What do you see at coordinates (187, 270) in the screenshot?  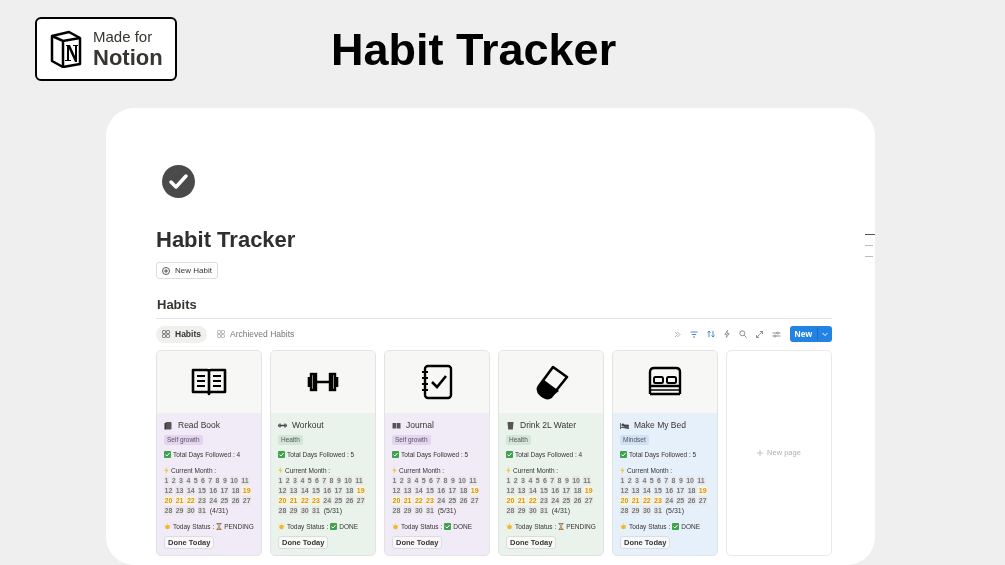 I see `new-habit-button: New Habit` at bounding box center [187, 270].